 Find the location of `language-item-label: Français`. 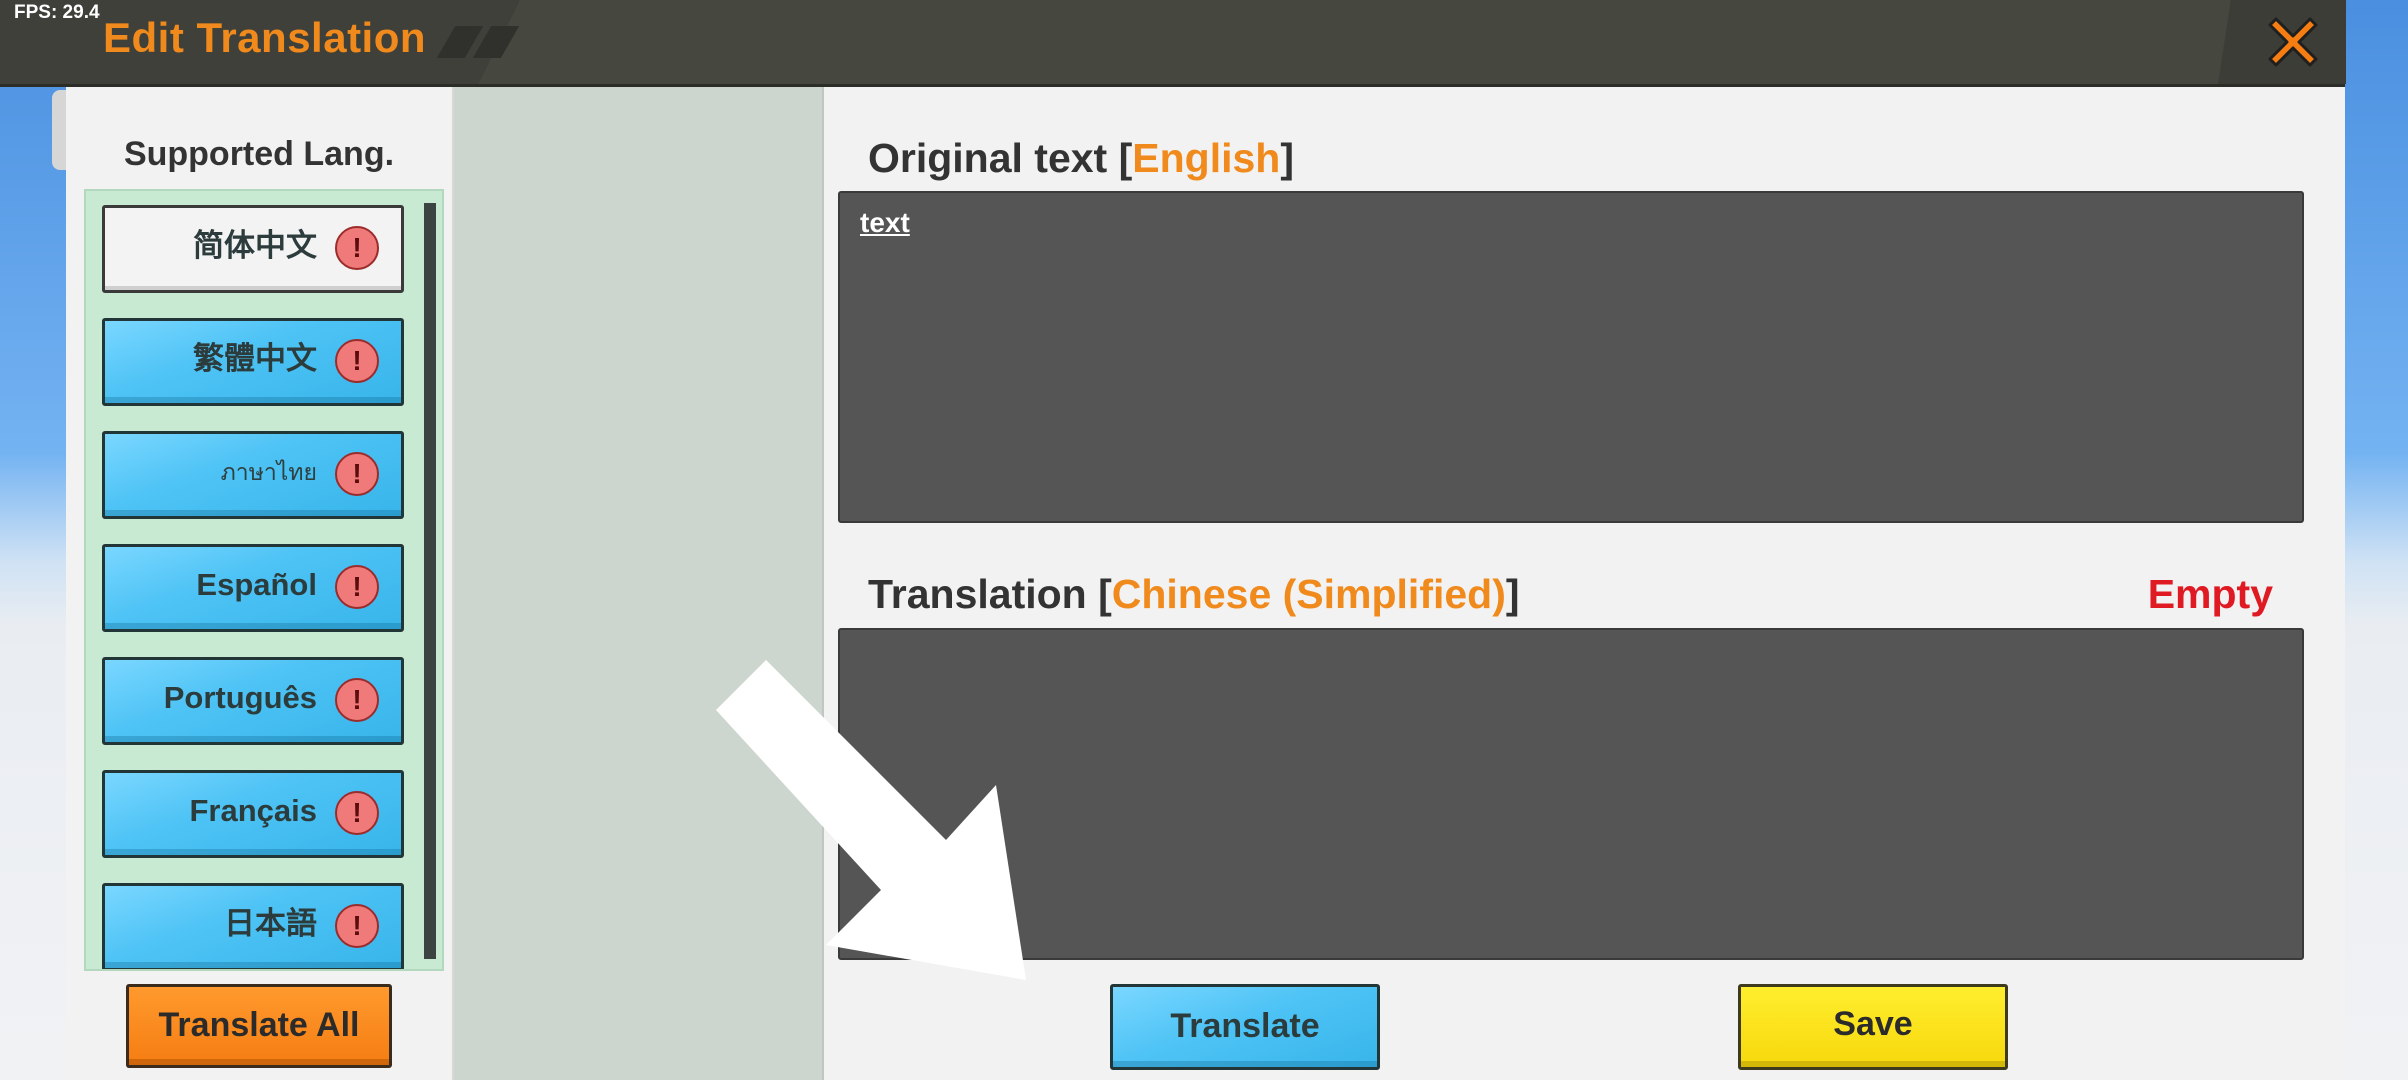

language-item-label: Français is located at coordinates (253, 810).